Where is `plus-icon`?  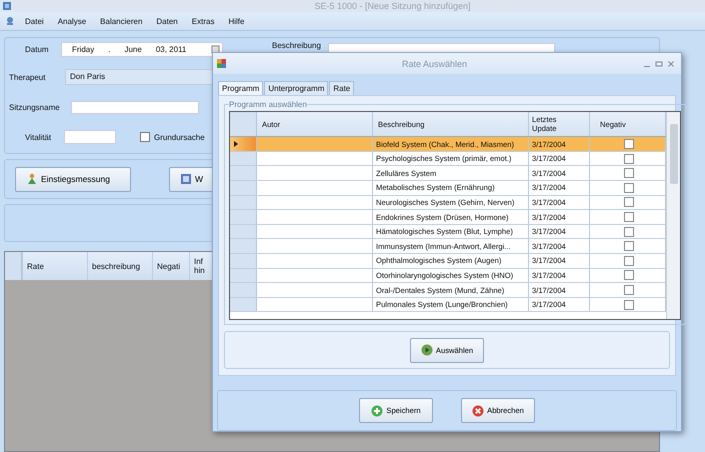
plus-icon is located at coordinates (377, 410).